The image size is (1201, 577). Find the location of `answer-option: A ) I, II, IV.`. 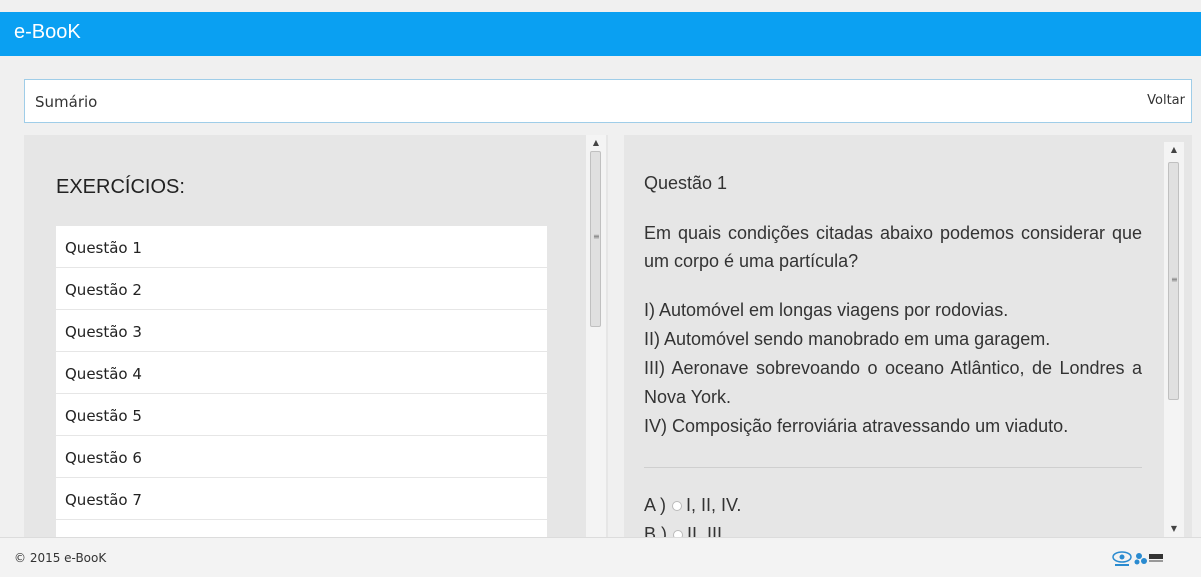

answer-option: A ) I, II, IV. is located at coordinates (692, 505).